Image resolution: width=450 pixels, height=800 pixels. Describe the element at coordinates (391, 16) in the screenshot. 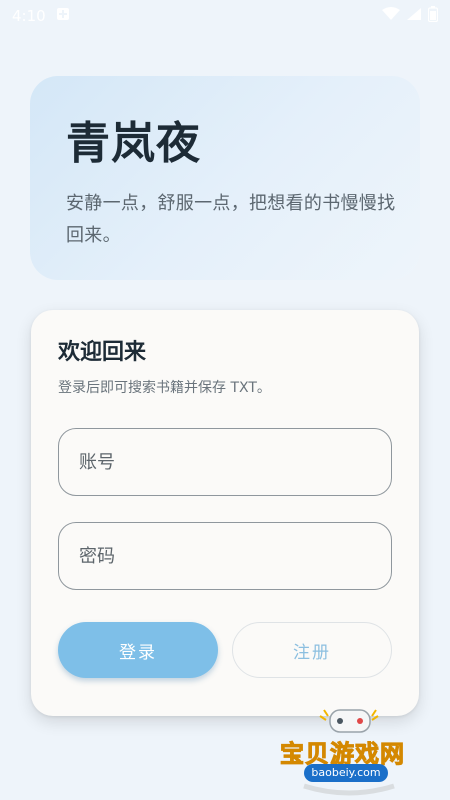

I see `wifi-icon` at that location.